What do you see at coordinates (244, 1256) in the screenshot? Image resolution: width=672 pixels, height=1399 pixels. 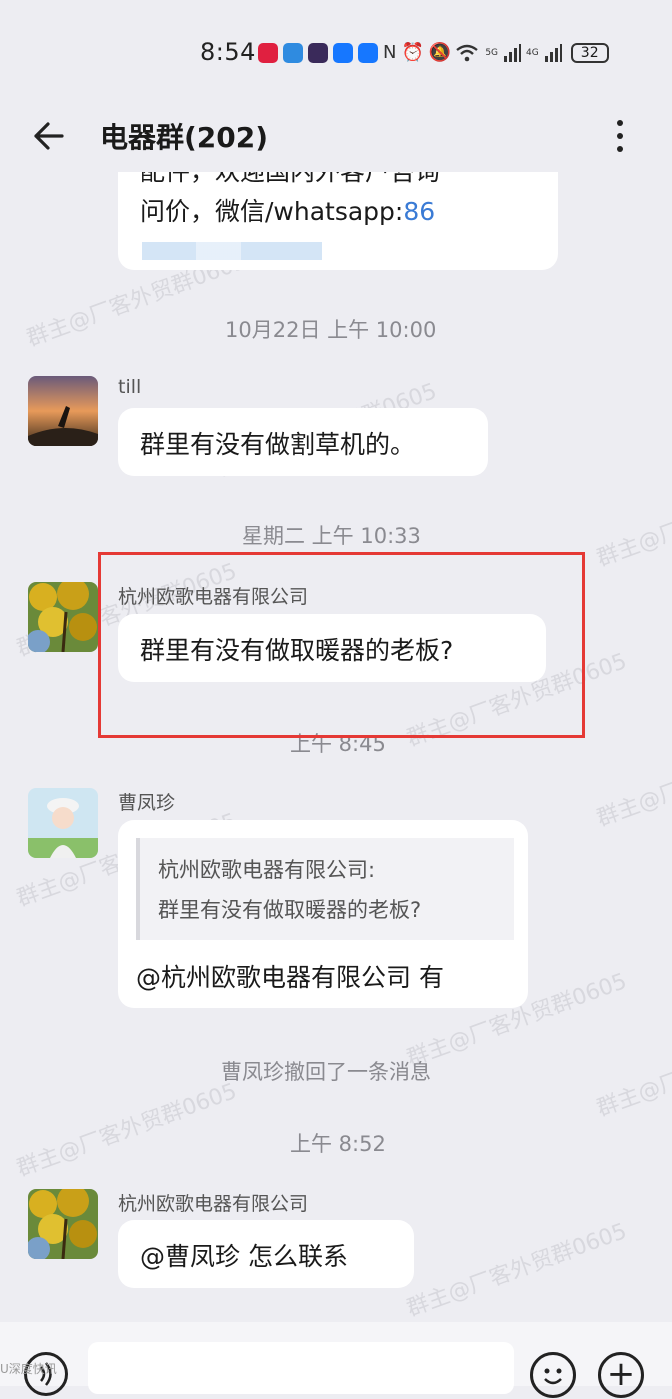 I see `message-text: @曹凤珍 怎么联系` at bounding box center [244, 1256].